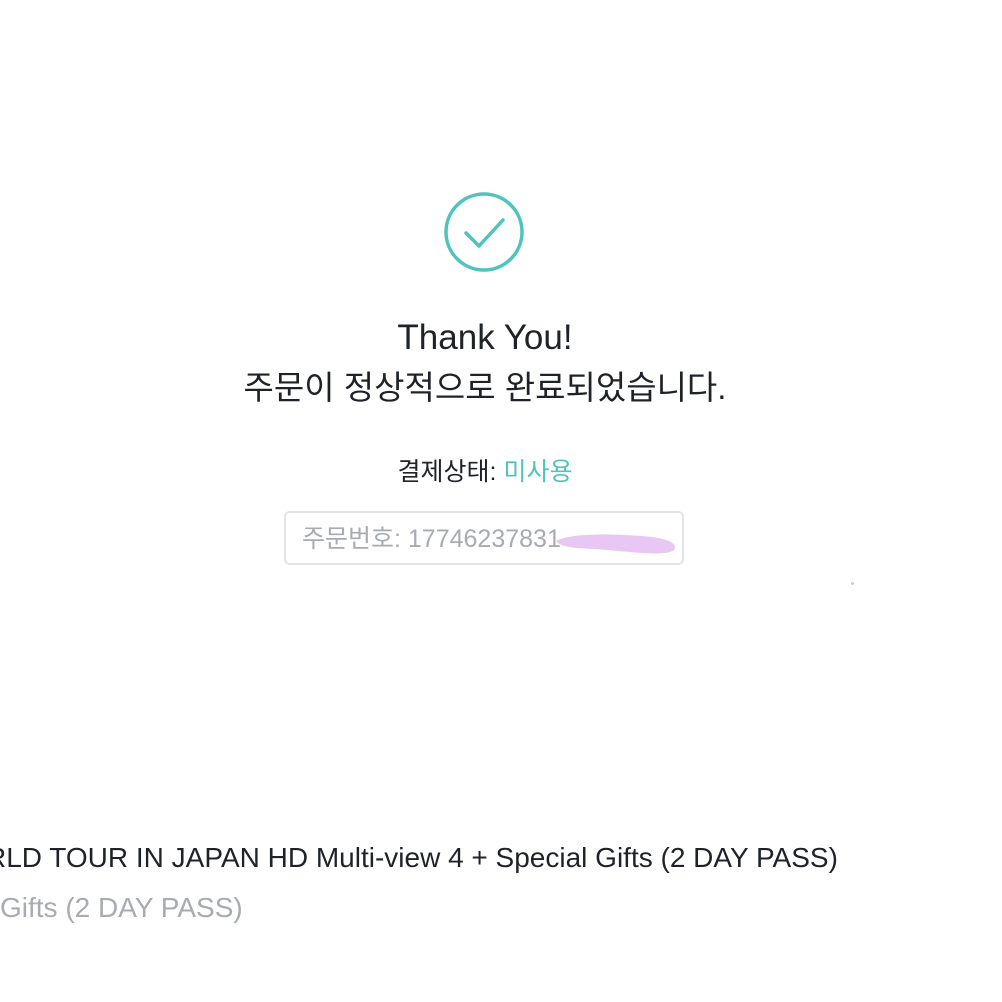  Describe the element at coordinates (852, 583) in the screenshot. I see `decorative-dot` at that location.